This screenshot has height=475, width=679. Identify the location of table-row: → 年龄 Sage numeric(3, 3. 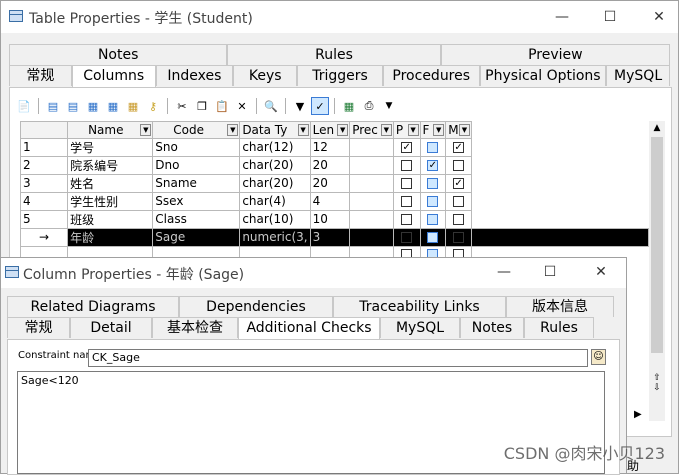
(334, 237).